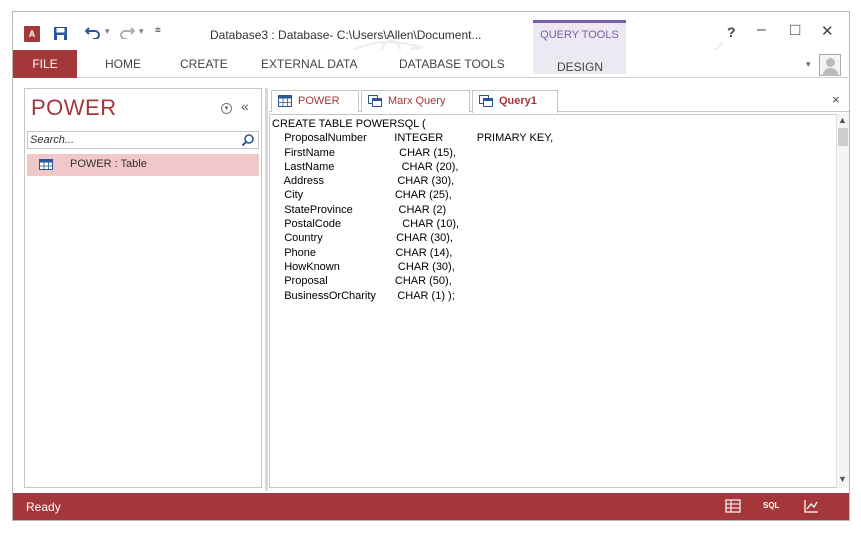 This screenshot has width=861, height=539. I want to click on doc-tab-power: POWER, so click(315, 101).